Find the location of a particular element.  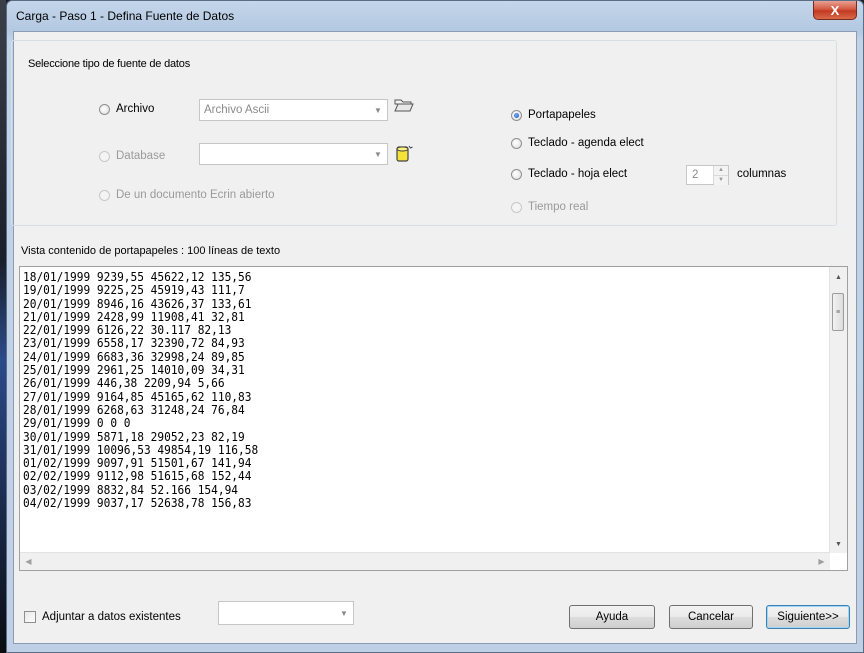

scroll-up-icon: ▲ is located at coordinates (838, 277).